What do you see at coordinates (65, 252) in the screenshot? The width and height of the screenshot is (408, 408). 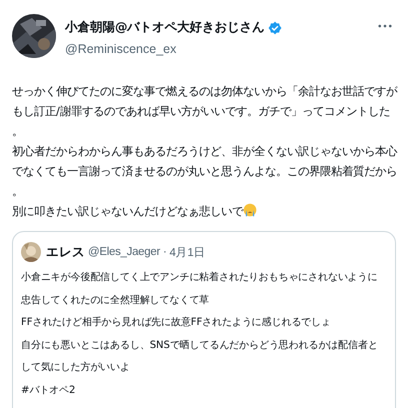 I see `quoted-display-name: エレス` at bounding box center [65, 252].